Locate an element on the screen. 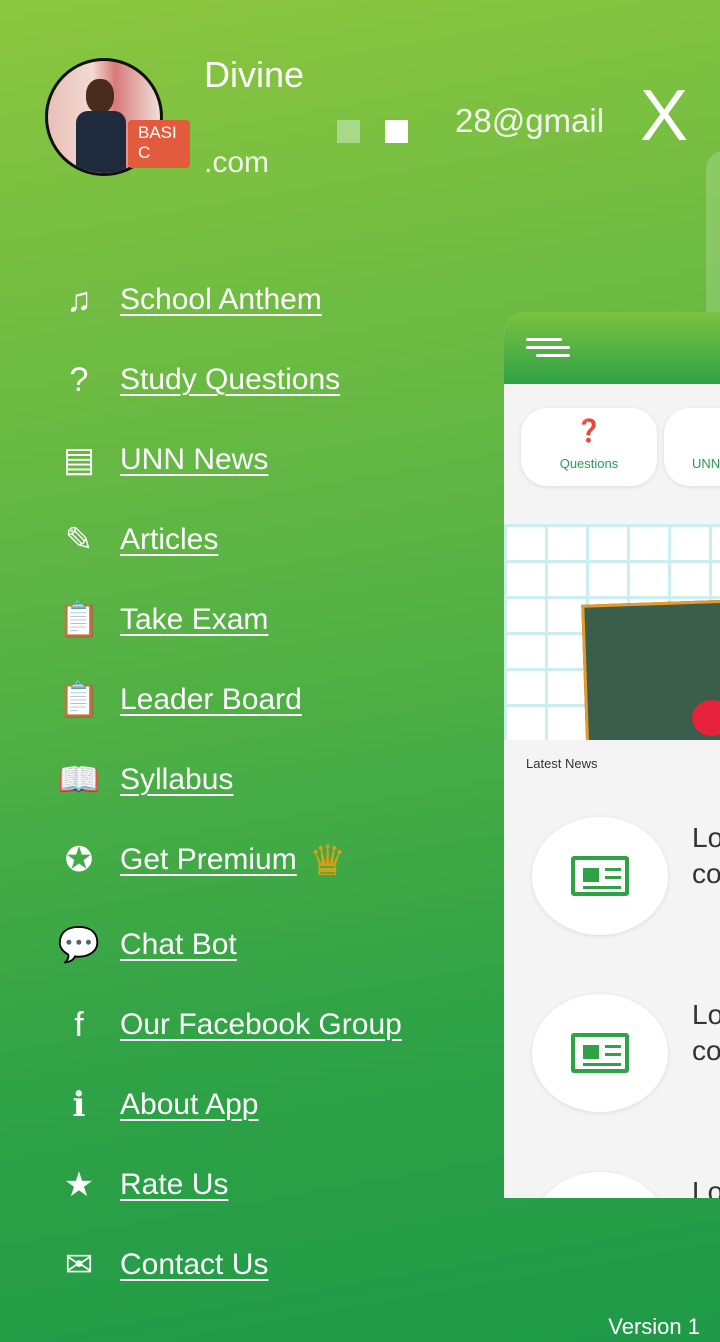 The height and width of the screenshot is (1342, 720). menu-item-articles: ✎ Articles is located at coordinates (138, 540).